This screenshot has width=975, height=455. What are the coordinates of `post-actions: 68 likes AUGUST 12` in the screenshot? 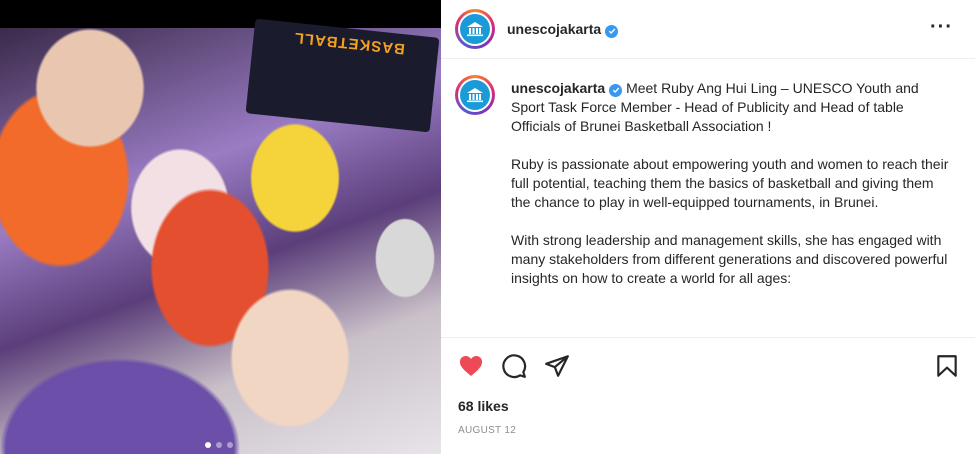 It's located at (708, 396).